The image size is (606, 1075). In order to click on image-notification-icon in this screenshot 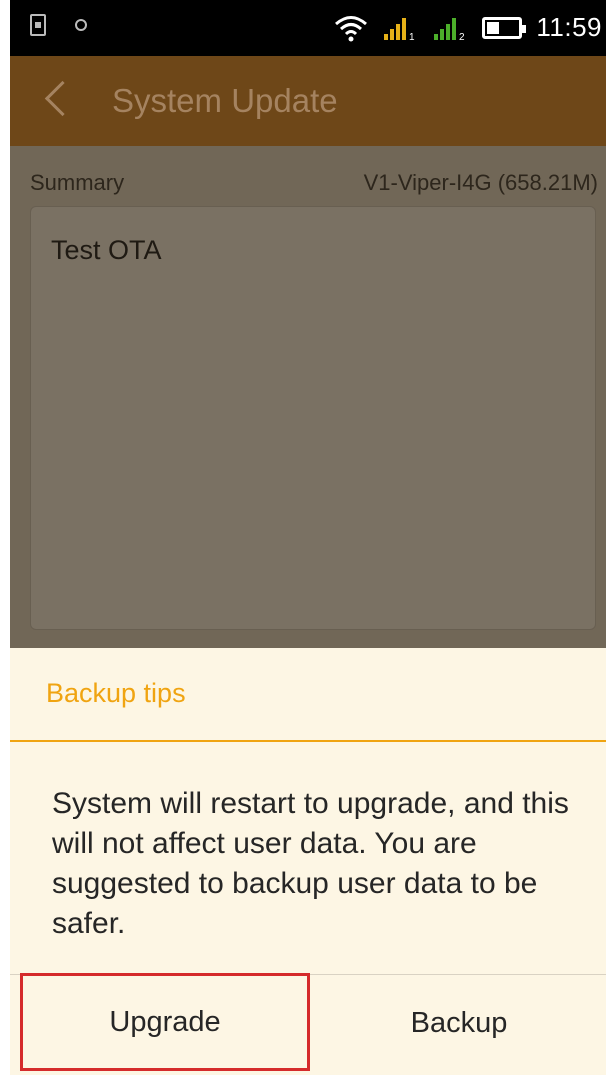, I will do `click(38, 25)`.